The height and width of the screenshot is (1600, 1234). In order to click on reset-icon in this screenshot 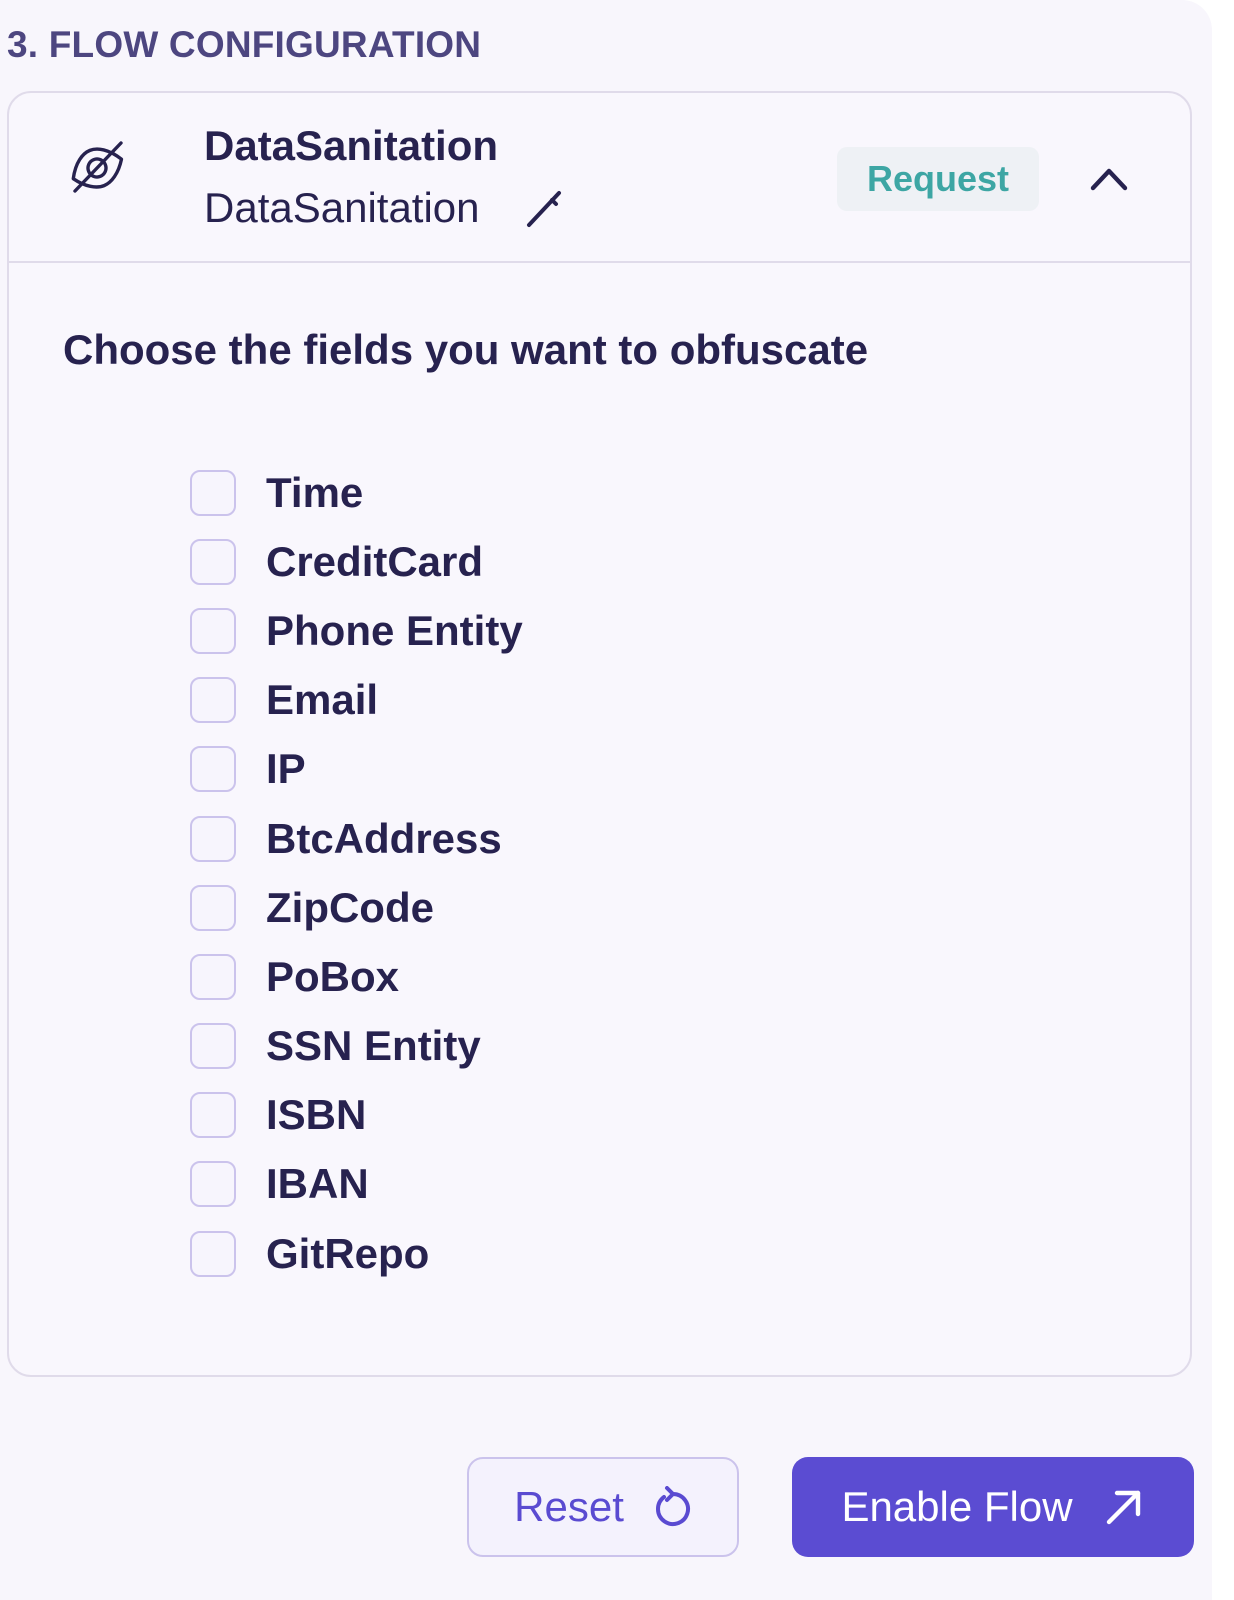, I will do `click(671, 1507)`.